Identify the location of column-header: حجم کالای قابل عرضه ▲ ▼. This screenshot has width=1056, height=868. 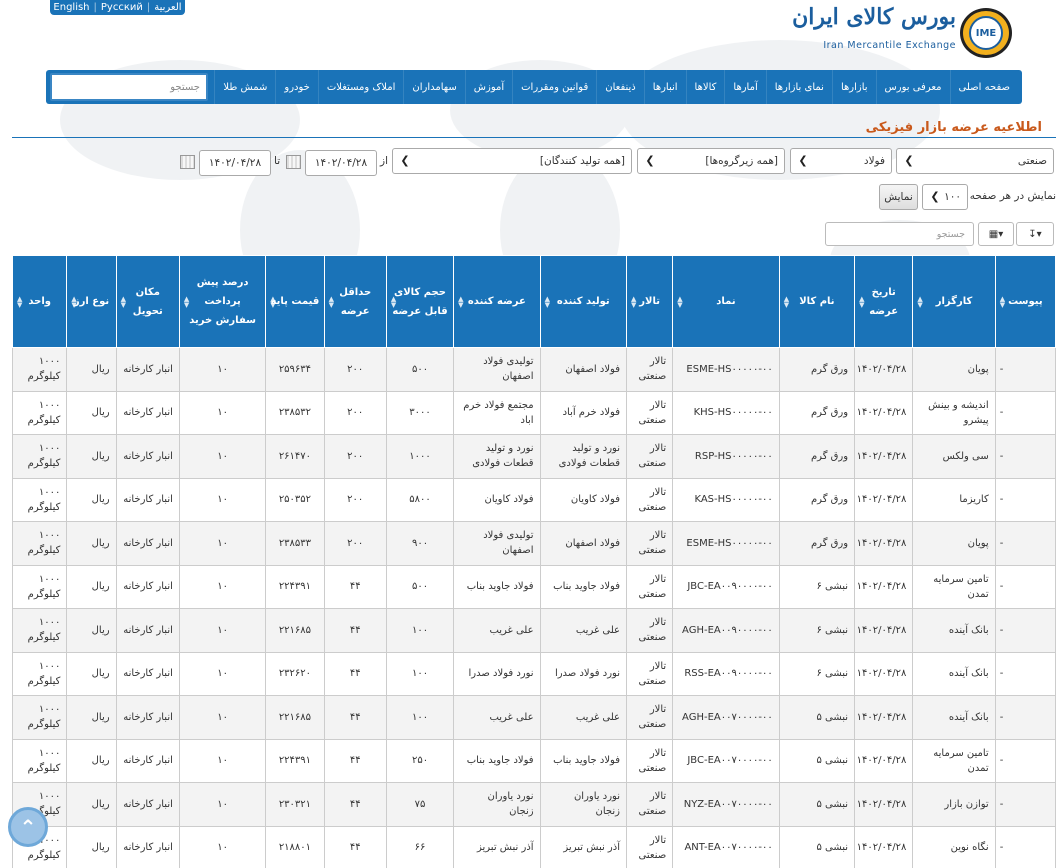
(420, 301).